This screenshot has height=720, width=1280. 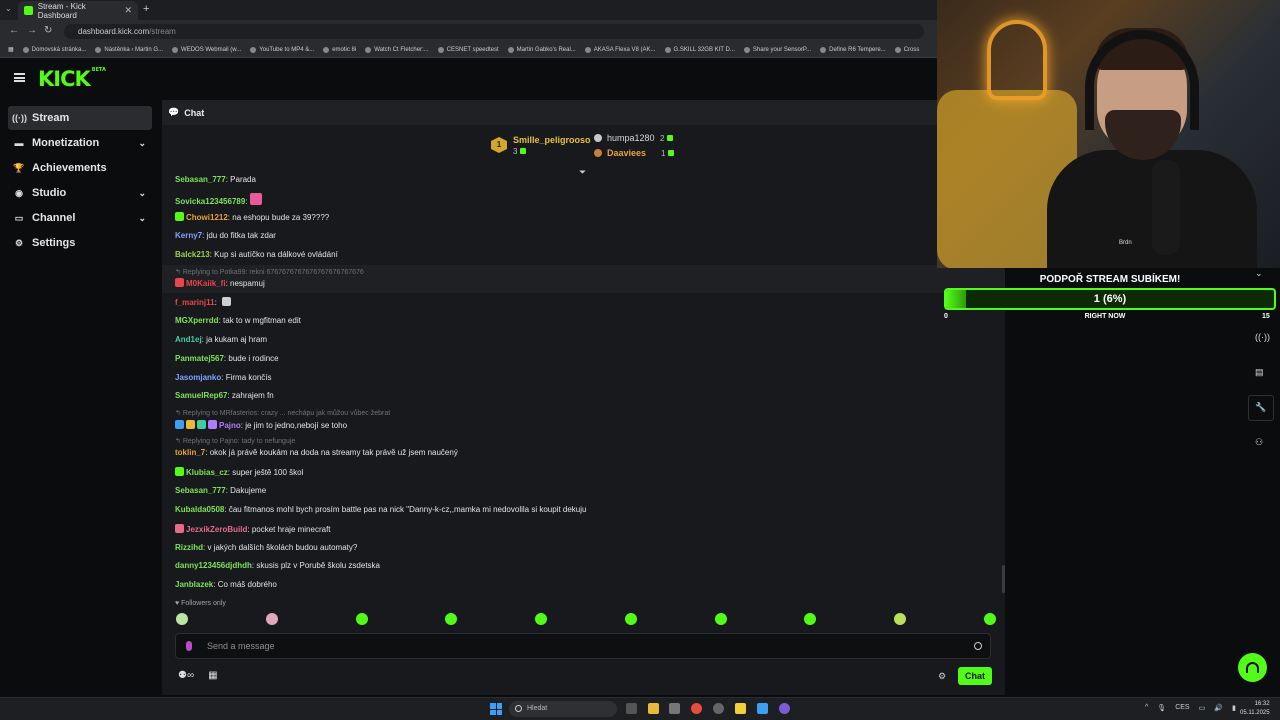 I want to click on volume-icon: 🔊, so click(x=1218, y=708).